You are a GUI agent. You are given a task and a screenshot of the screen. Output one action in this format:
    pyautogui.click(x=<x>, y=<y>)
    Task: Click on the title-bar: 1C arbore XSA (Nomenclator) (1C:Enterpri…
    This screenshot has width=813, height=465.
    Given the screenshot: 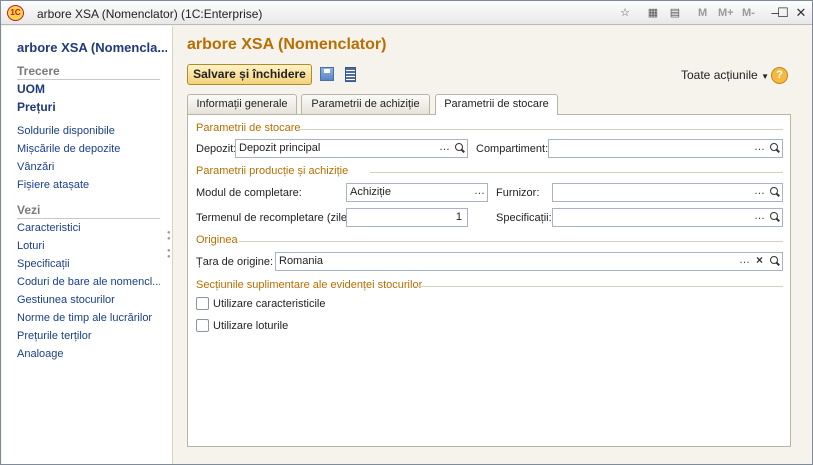 What is the action you would take?
    pyautogui.click(x=406, y=13)
    